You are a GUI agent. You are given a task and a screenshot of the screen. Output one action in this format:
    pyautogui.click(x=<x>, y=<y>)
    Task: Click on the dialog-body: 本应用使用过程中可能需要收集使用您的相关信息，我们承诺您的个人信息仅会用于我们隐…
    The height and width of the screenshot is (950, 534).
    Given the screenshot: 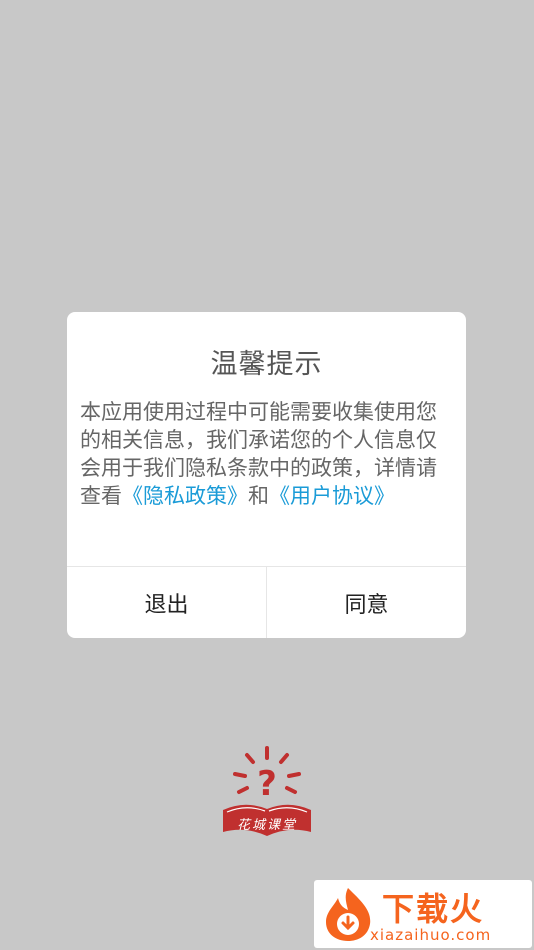 What is the action you would take?
    pyautogui.click(x=266, y=454)
    